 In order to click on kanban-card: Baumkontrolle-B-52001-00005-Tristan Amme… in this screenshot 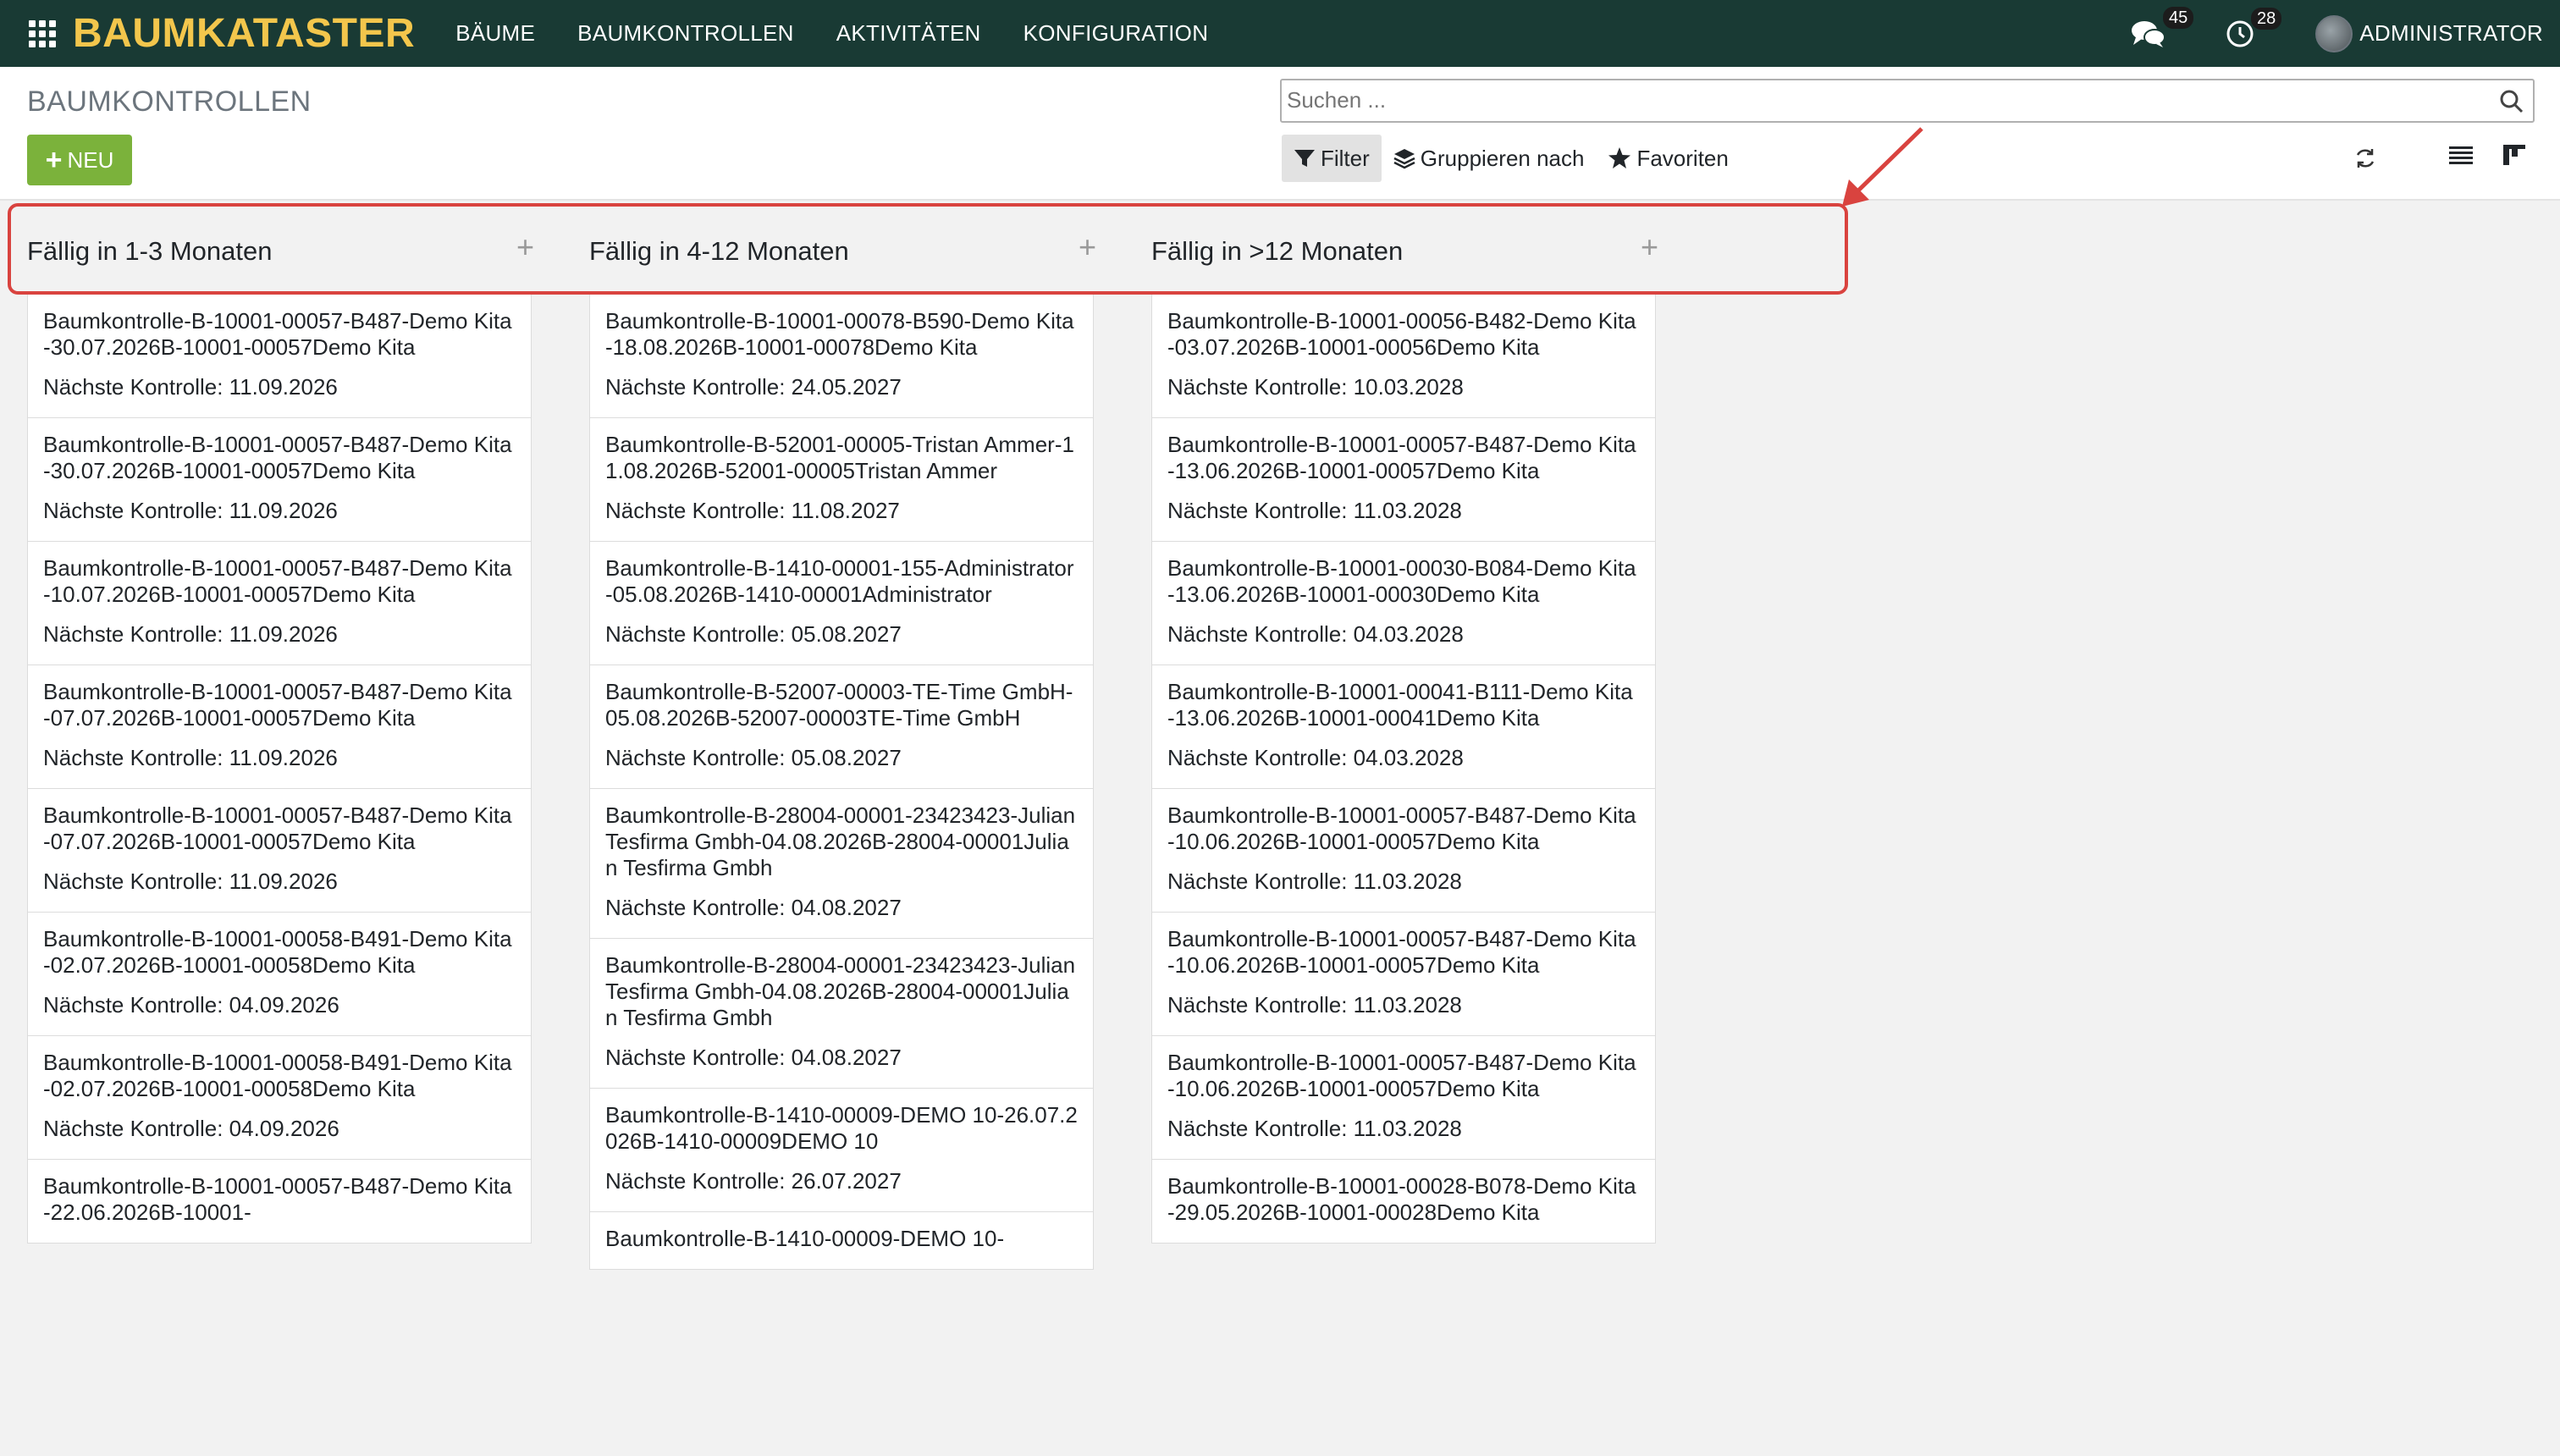, I will do `click(841, 480)`.